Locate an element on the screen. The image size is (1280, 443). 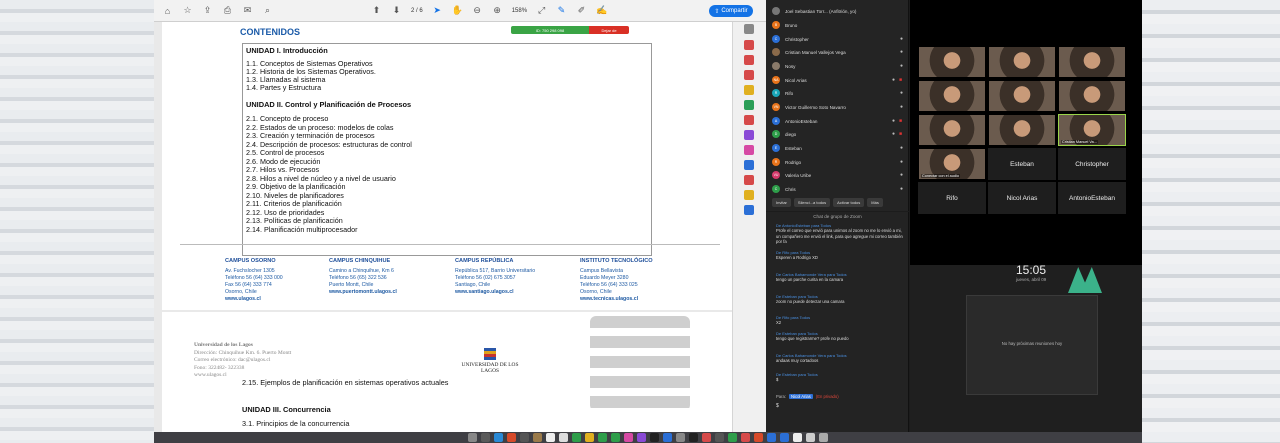
page-up-icon: ⬆ is located at coordinates (376, 10).